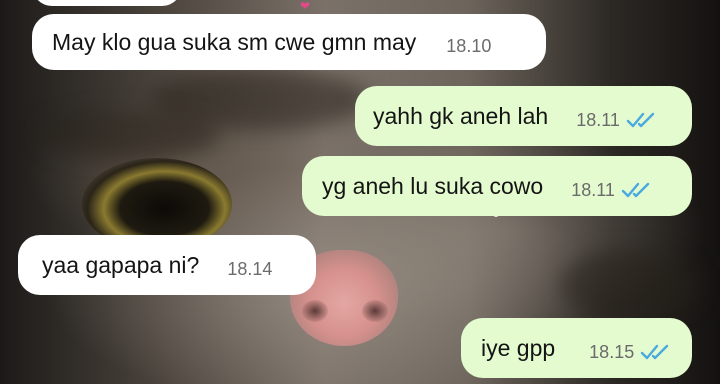  What do you see at coordinates (518, 348) in the screenshot?
I see `message-text: iye gpp` at bounding box center [518, 348].